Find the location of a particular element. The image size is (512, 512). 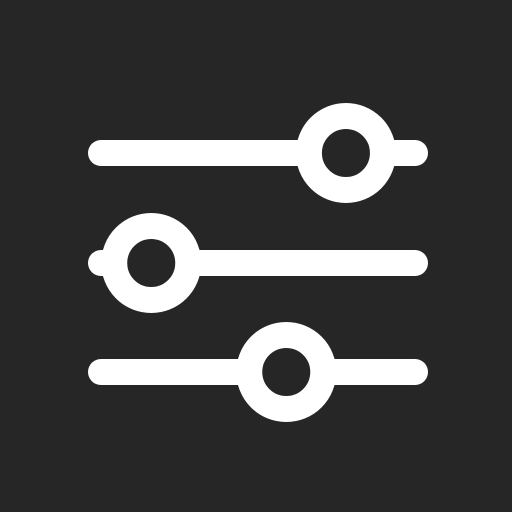

slider-top-knob is located at coordinates (345, 153).